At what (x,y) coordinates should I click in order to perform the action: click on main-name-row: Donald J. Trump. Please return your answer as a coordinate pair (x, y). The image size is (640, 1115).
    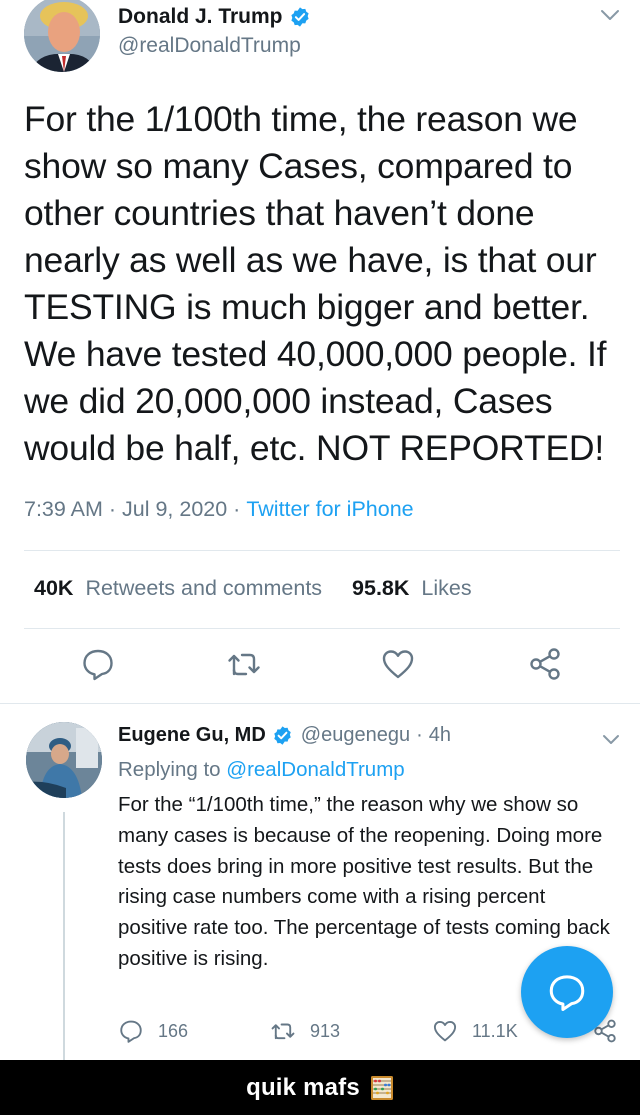
    Looking at the image, I should click on (214, 17).